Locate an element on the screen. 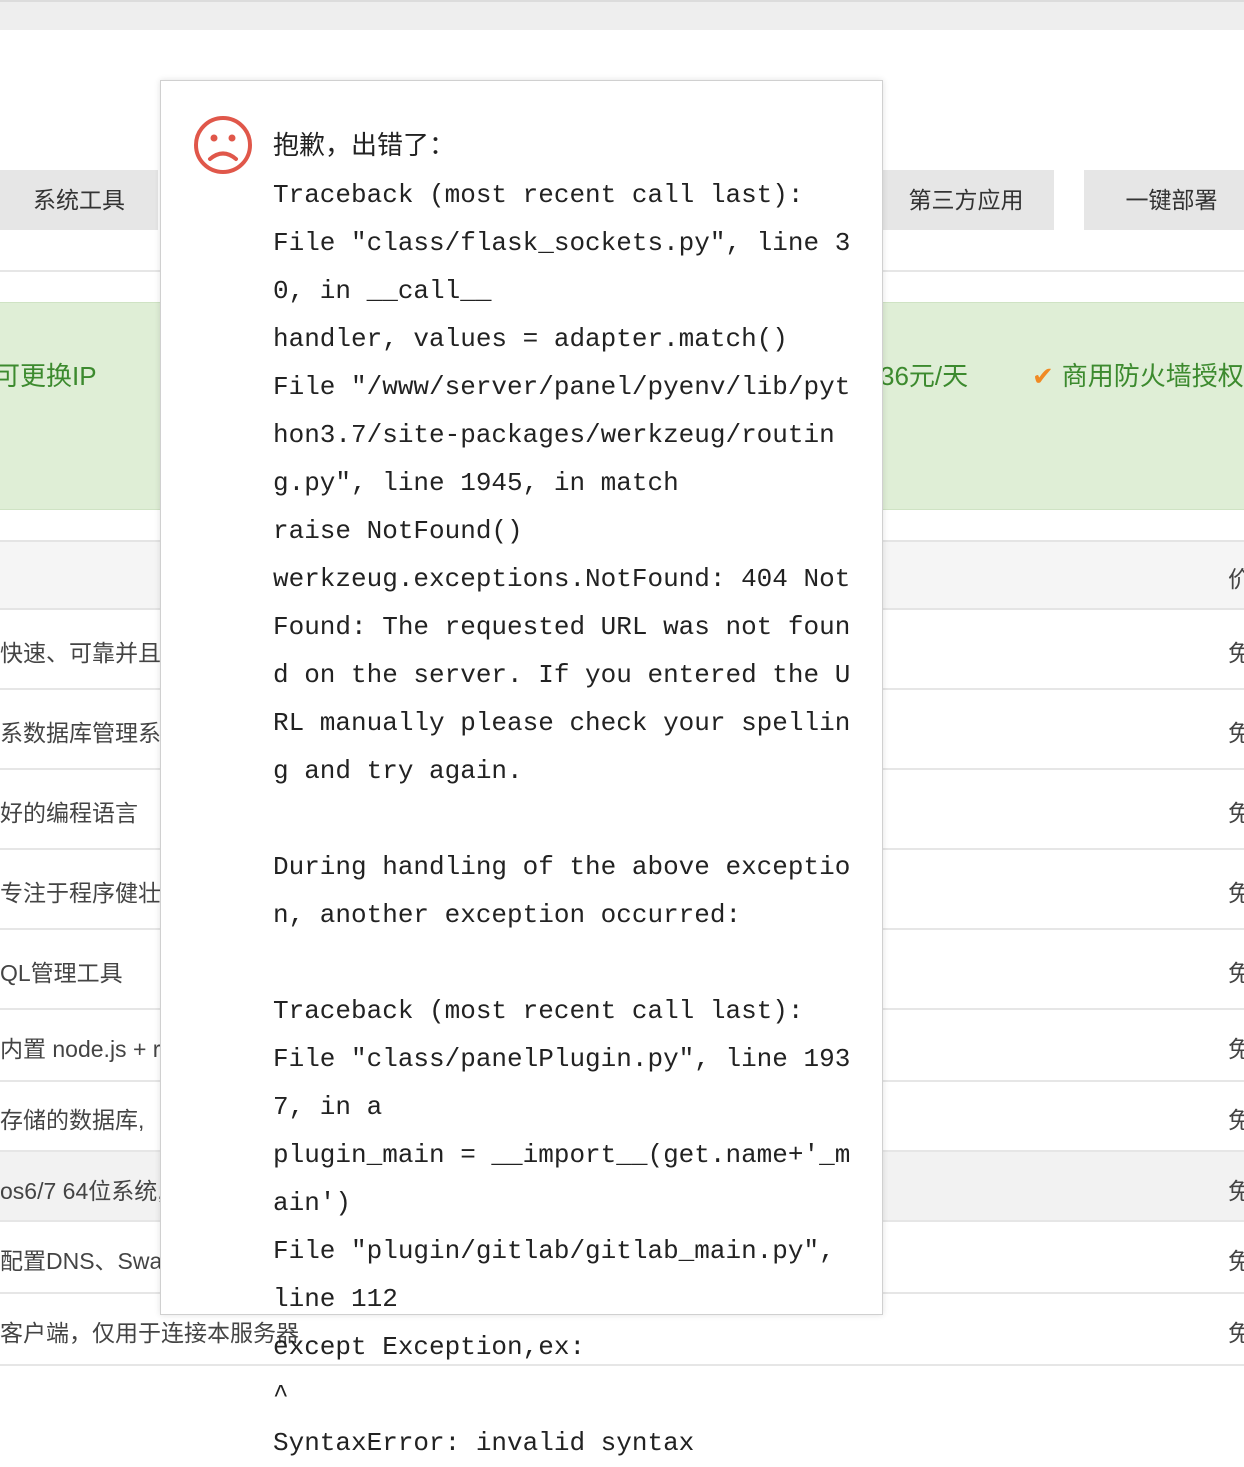 Image resolution: width=1244 pixels, height=1467 pixels. row-description: 系数据库管理系 is located at coordinates (80, 733).